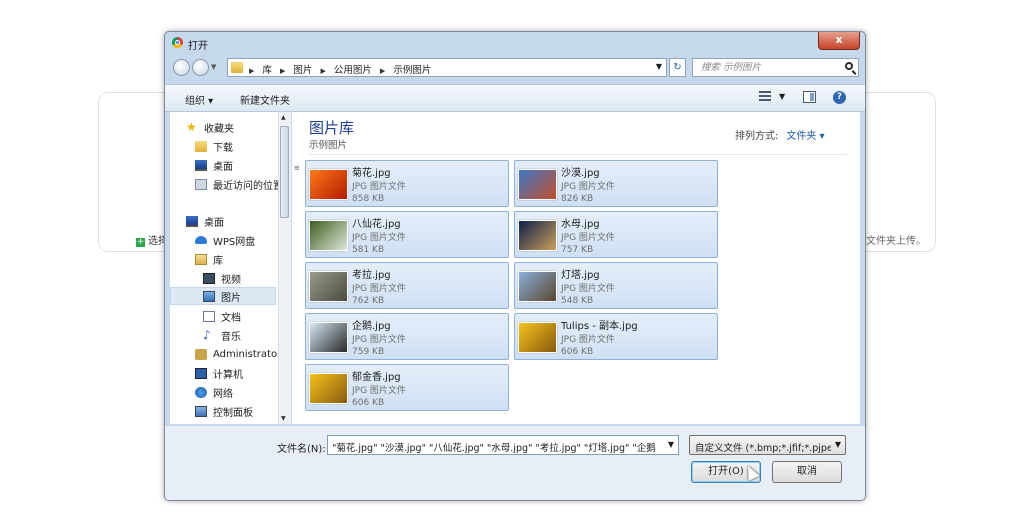 This screenshot has width=1024, height=512. Describe the element at coordinates (447, 67) in the screenshot. I see `address-bar: ▶ 库 ▶ 图片 ▶ 公用图片 ▶ 示例图片 ▼` at that location.